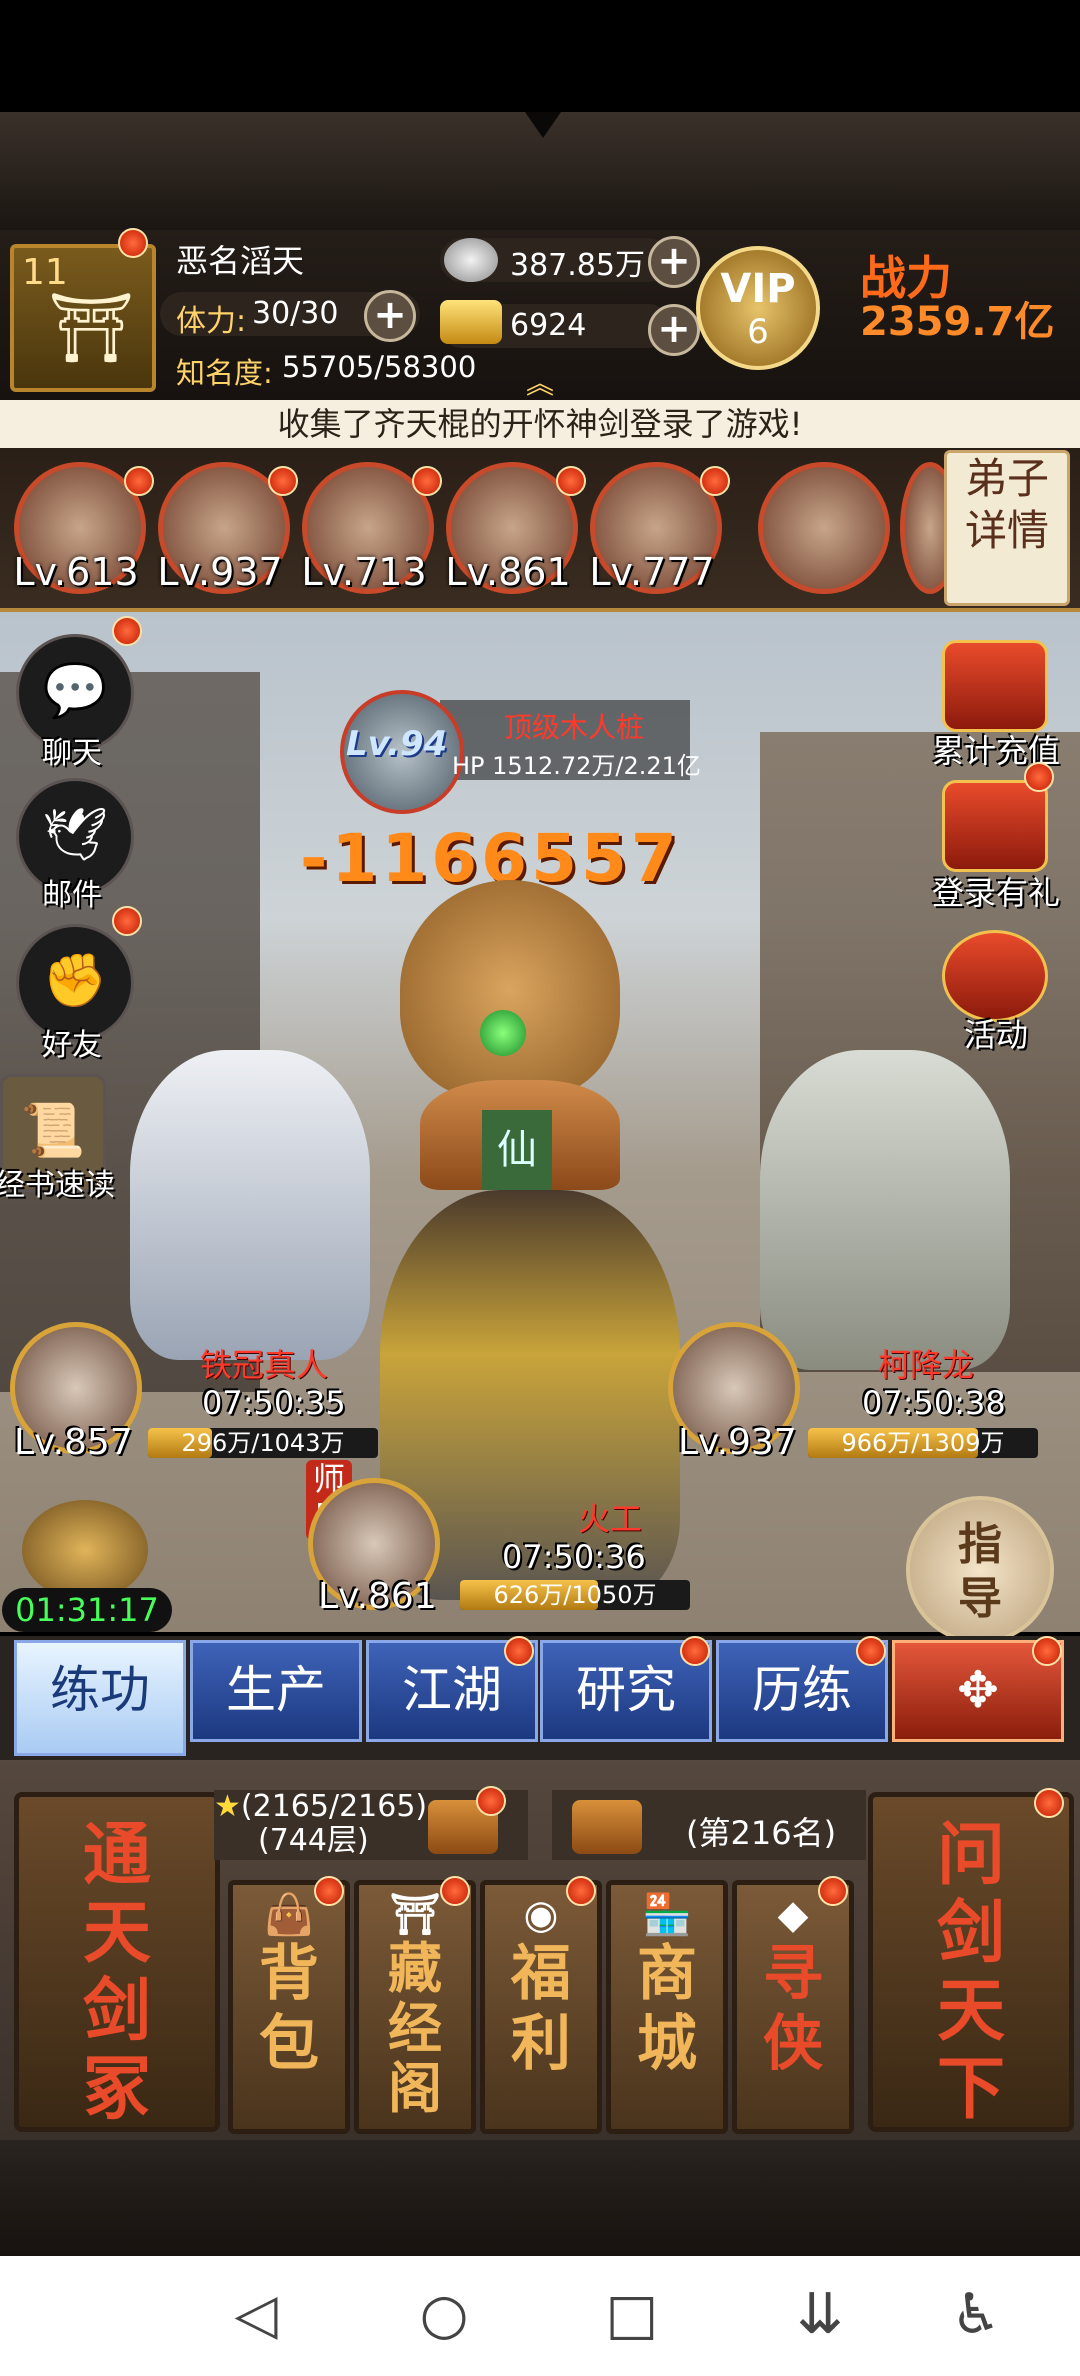 The image size is (1080, 2376). What do you see at coordinates (240, 261) in the screenshot?
I see `player-name: 恶名滔天` at bounding box center [240, 261].